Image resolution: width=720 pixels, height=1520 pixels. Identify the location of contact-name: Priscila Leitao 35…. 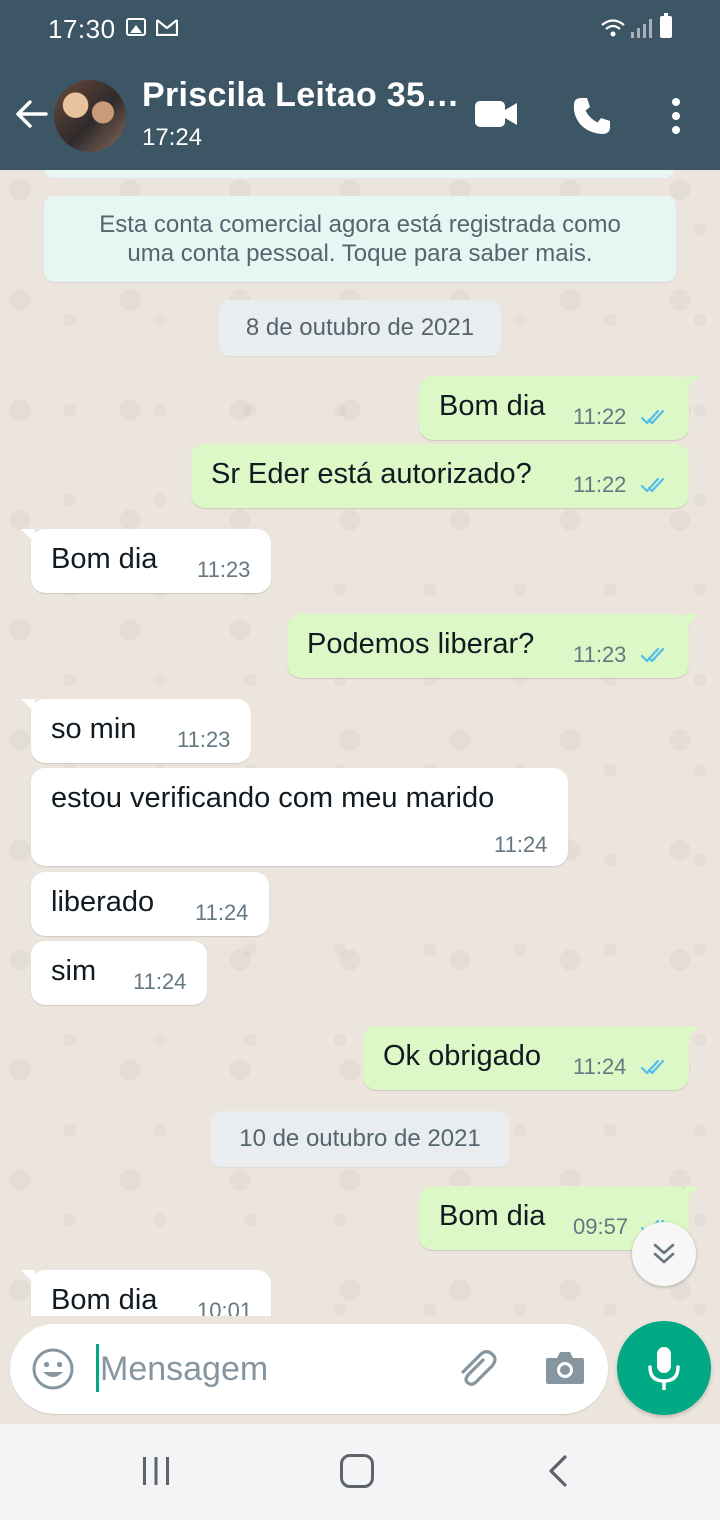
(301, 95).